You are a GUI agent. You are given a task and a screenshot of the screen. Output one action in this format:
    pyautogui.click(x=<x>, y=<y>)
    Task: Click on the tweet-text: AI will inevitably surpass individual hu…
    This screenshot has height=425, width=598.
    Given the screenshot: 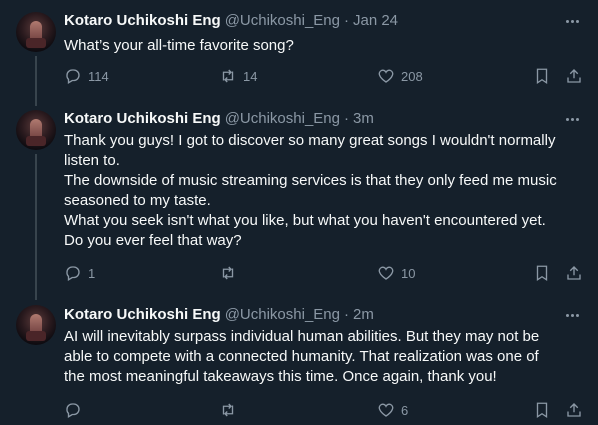 What is the action you would take?
    pyautogui.click(x=324, y=357)
    